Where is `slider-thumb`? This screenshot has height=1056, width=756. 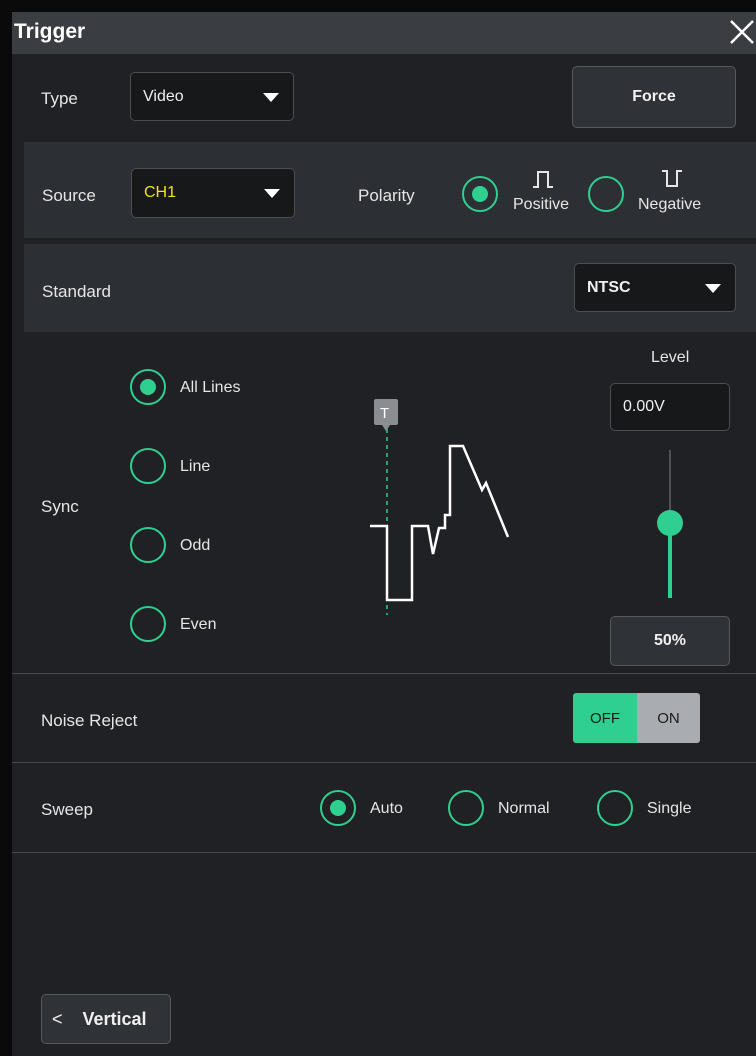
slider-thumb is located at coordinates (670, 523).